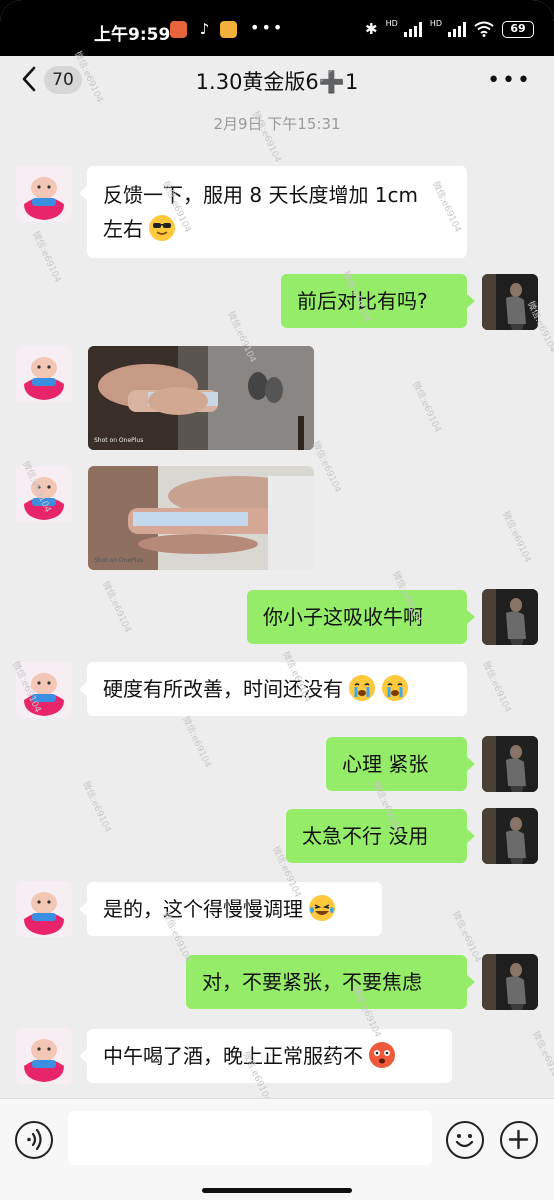 The image size is (554, 1200). Describe the element at coordinates (277, 1190) in the screenshot. I see `home-indicator` at that location.